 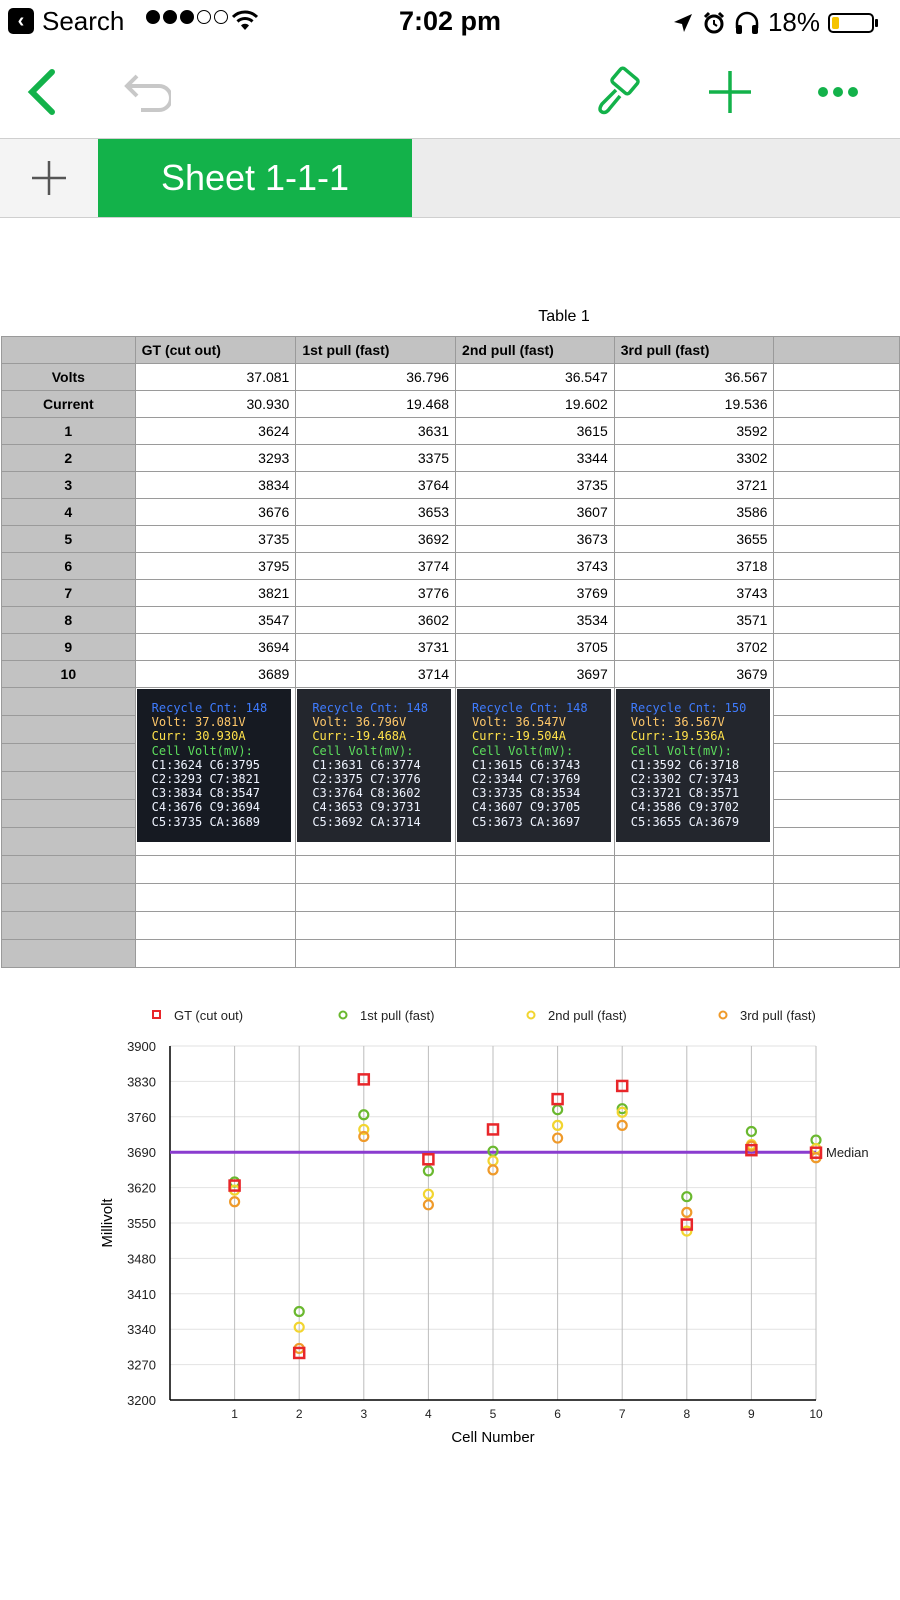 What do you see at coordinates (535, 350) in the screenshot?
I see `column-header: 2nd pull (fast)` at bounding box center [535, 350].